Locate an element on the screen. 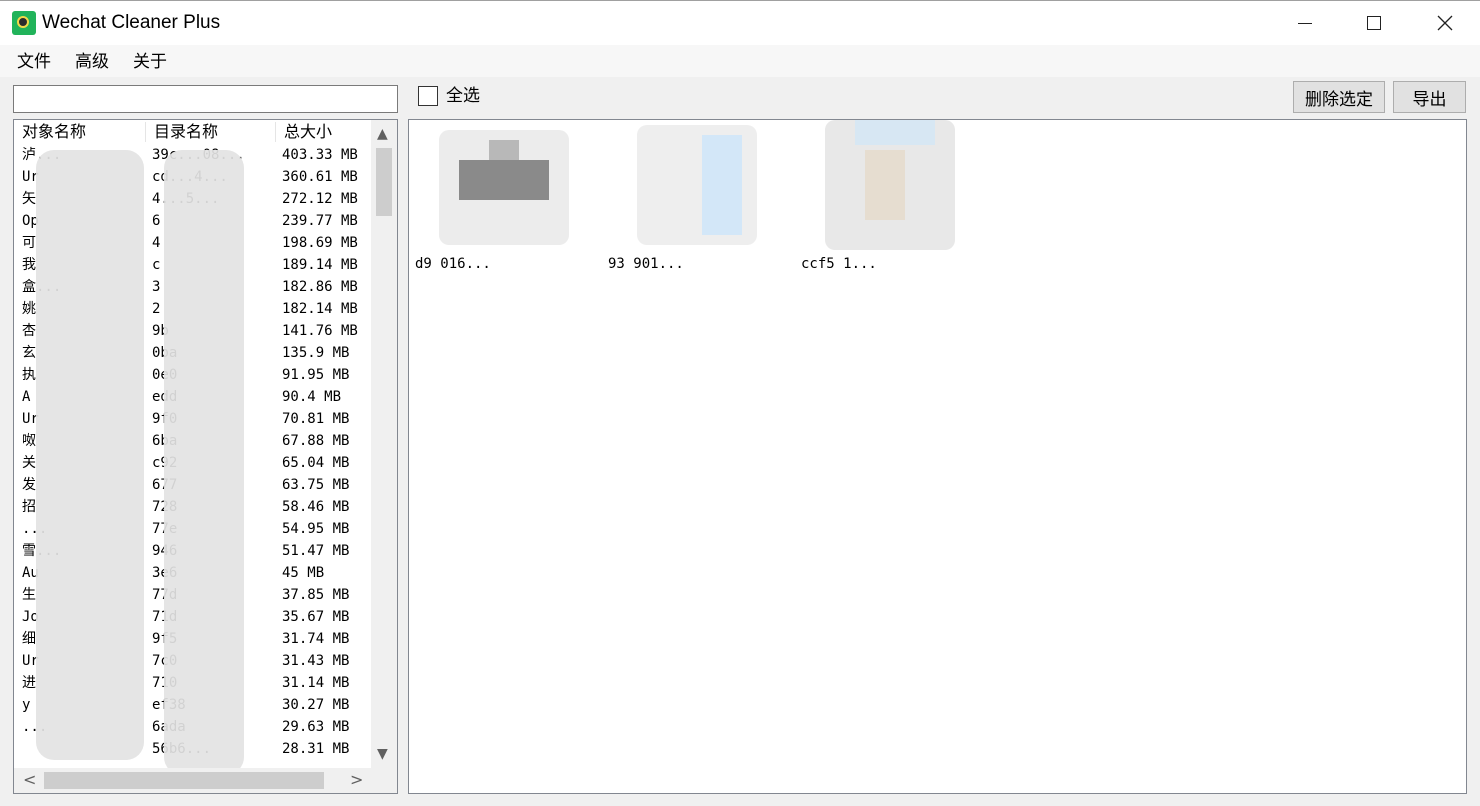  close-button is located at coordinates (1445, 23).